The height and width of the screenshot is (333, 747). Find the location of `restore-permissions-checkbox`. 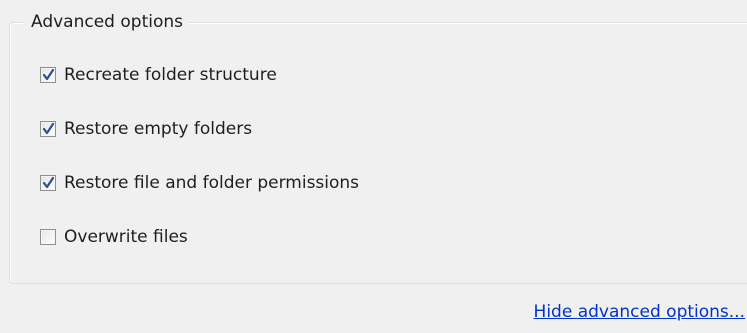

restore-permissions-checkbox is located at coordinates (48, 183).